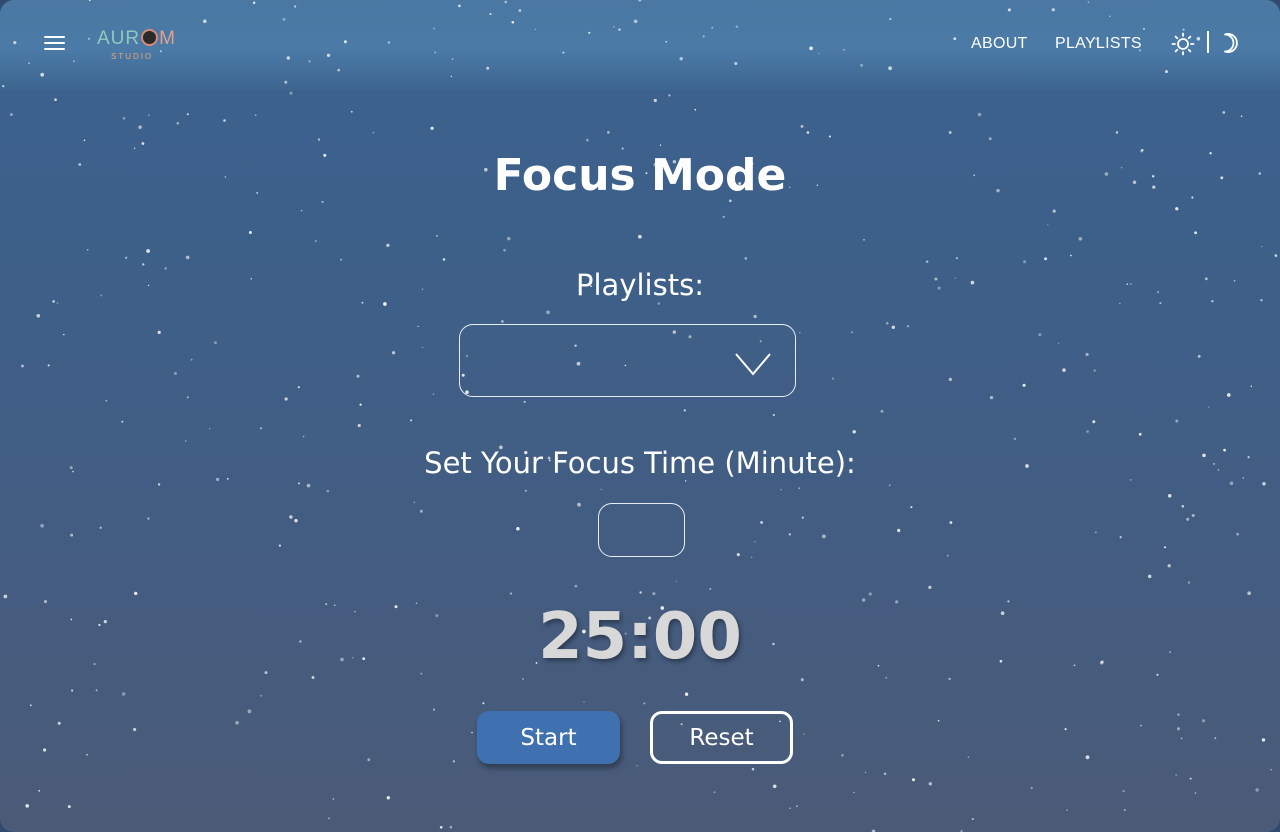 The height and width of the screenshot is (832, 1280). What do you see at coordinates (1098, 44) in the screenshot?
I see `nav-playlists-link: PLAYLISTS` at bounding box center [1098, 44].